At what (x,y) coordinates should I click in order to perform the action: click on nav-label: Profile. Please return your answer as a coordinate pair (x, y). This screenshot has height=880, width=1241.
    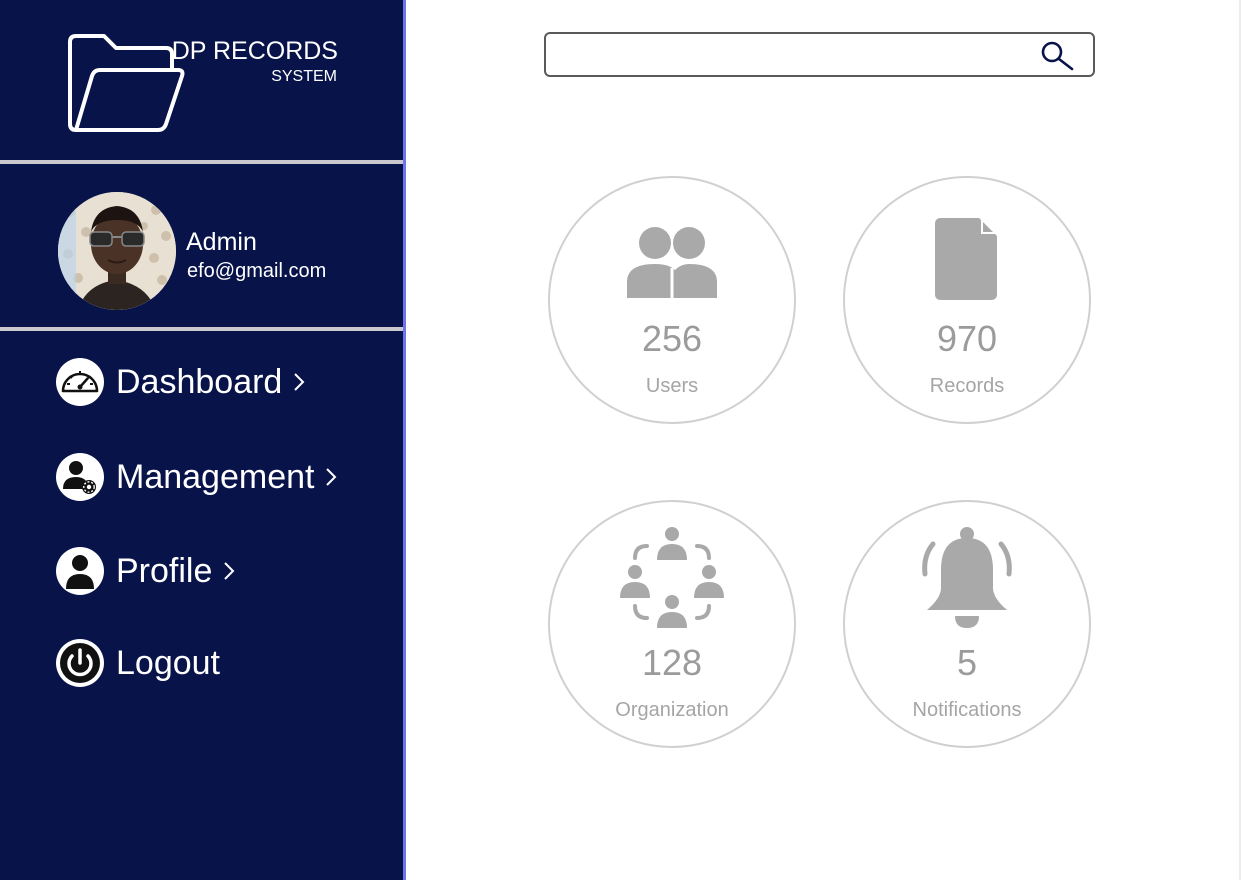
    Looking at the image, I should click on (164, 570).